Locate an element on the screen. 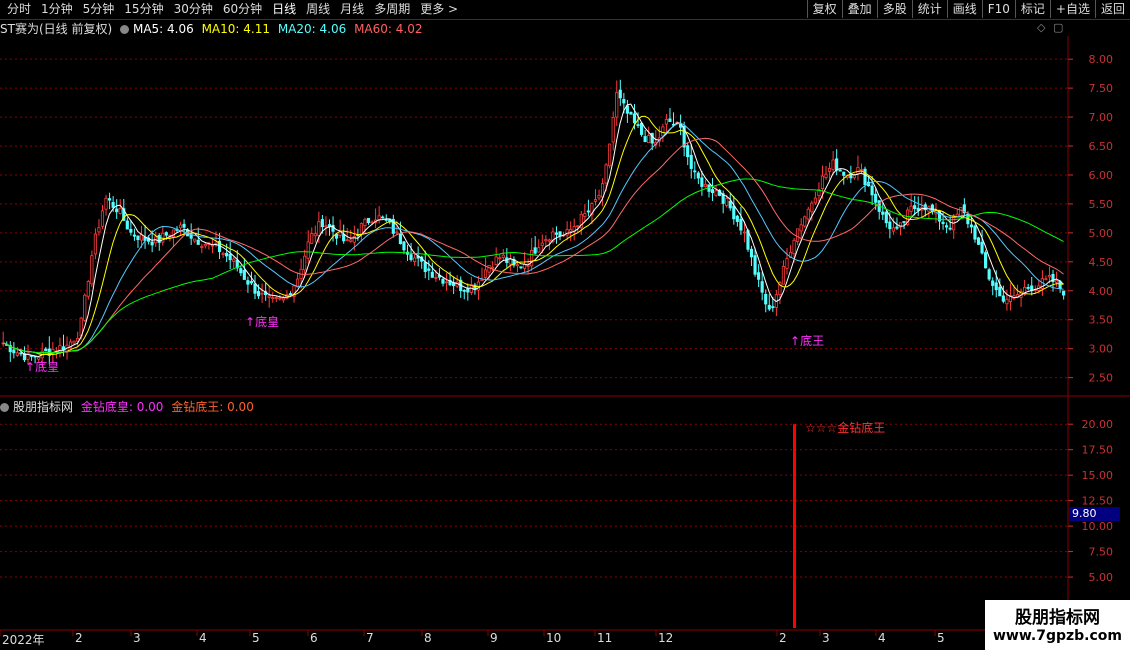 The width and height of the screenshot is (1130, 650). signal-bar is located at coordinates (794, 526).